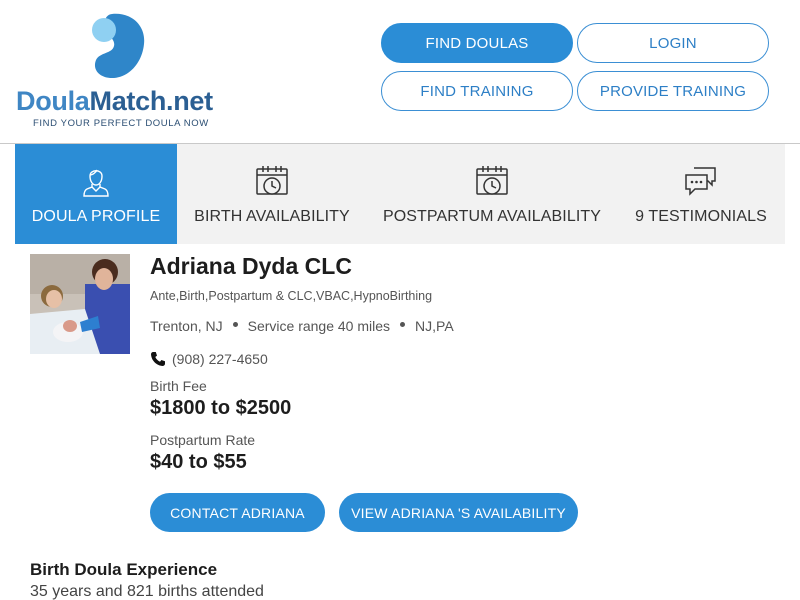 The height and width of the screenshot is (600, 800). I want to click on doula-photo-image, so click(80, 304).